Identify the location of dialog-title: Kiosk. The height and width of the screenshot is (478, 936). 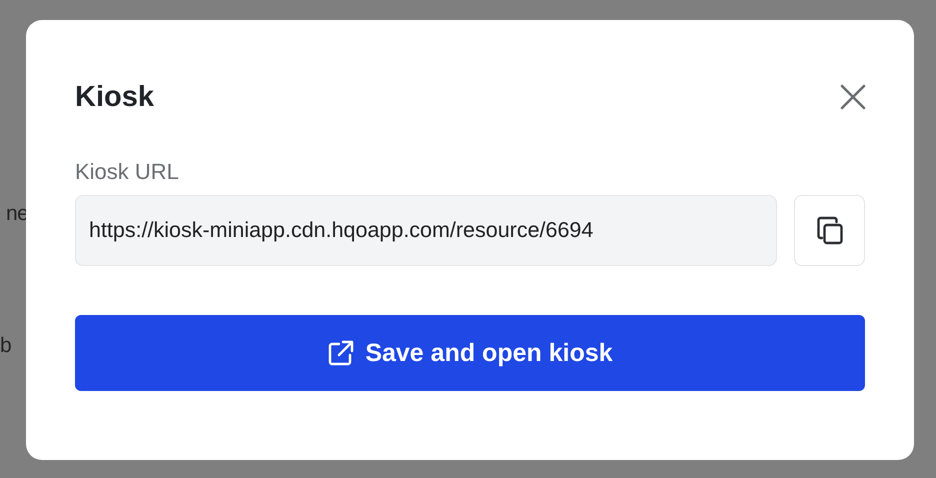
(114, 97).